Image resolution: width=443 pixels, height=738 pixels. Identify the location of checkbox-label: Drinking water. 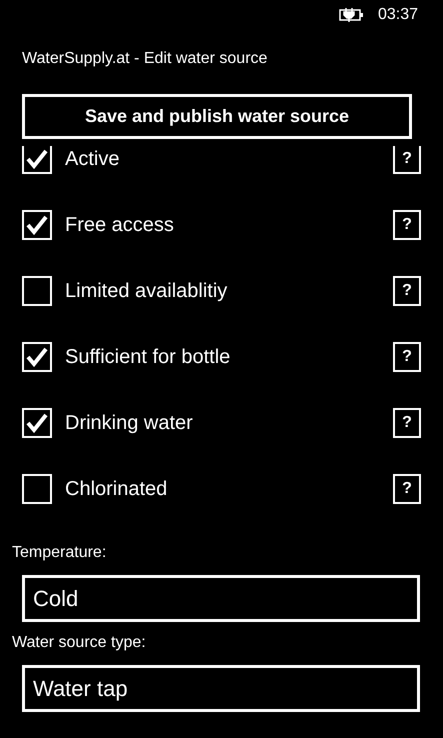
(129, 423).